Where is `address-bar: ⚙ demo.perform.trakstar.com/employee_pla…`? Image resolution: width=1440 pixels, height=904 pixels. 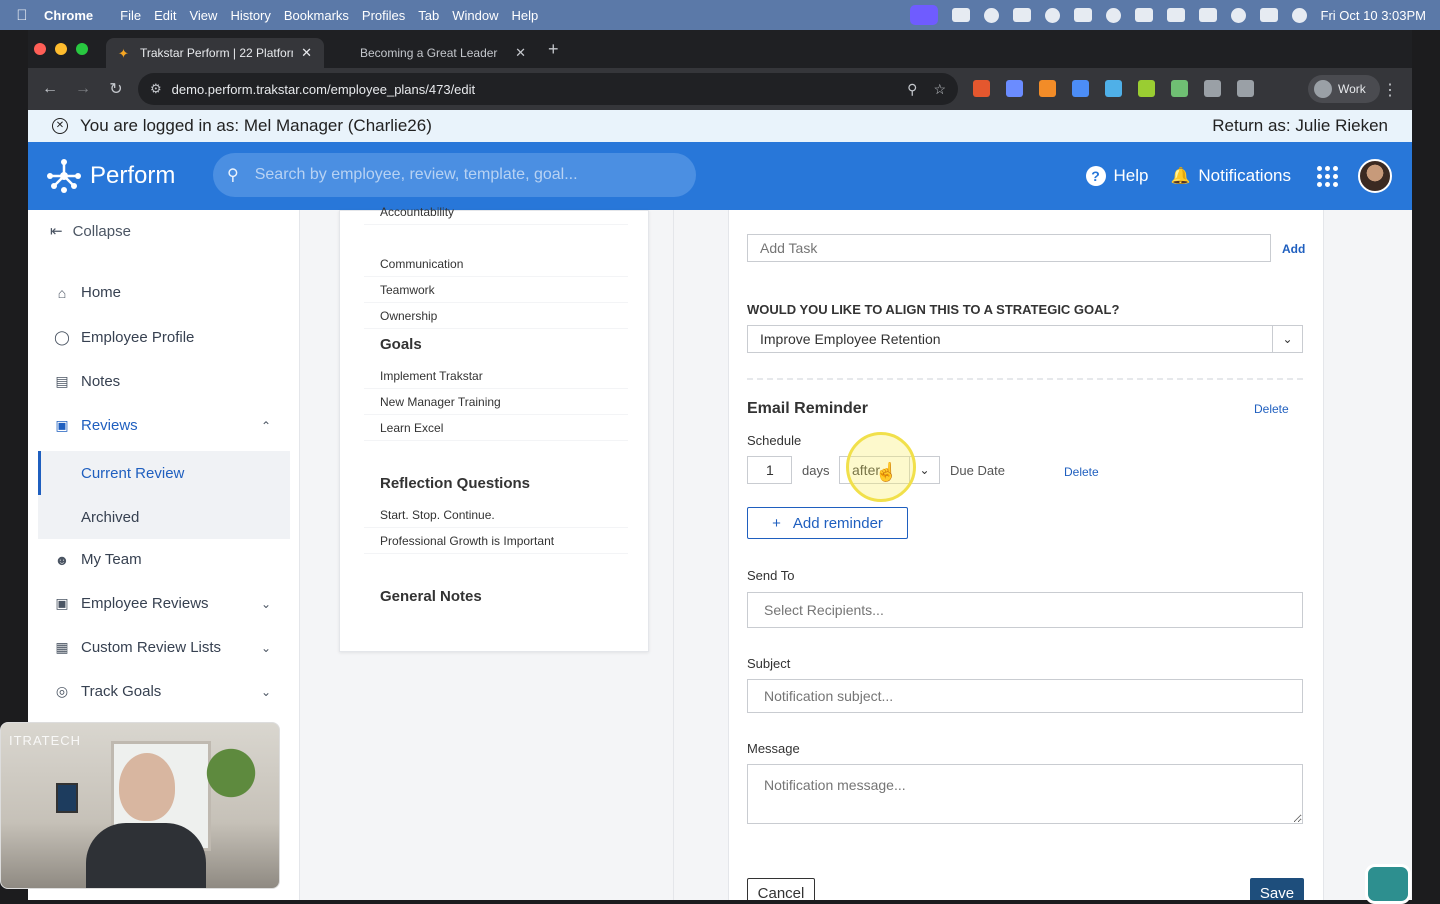 address-bar: ⚙ demo.perform.trakstar.com/employee_pla… is located at coordinates (548, 89).